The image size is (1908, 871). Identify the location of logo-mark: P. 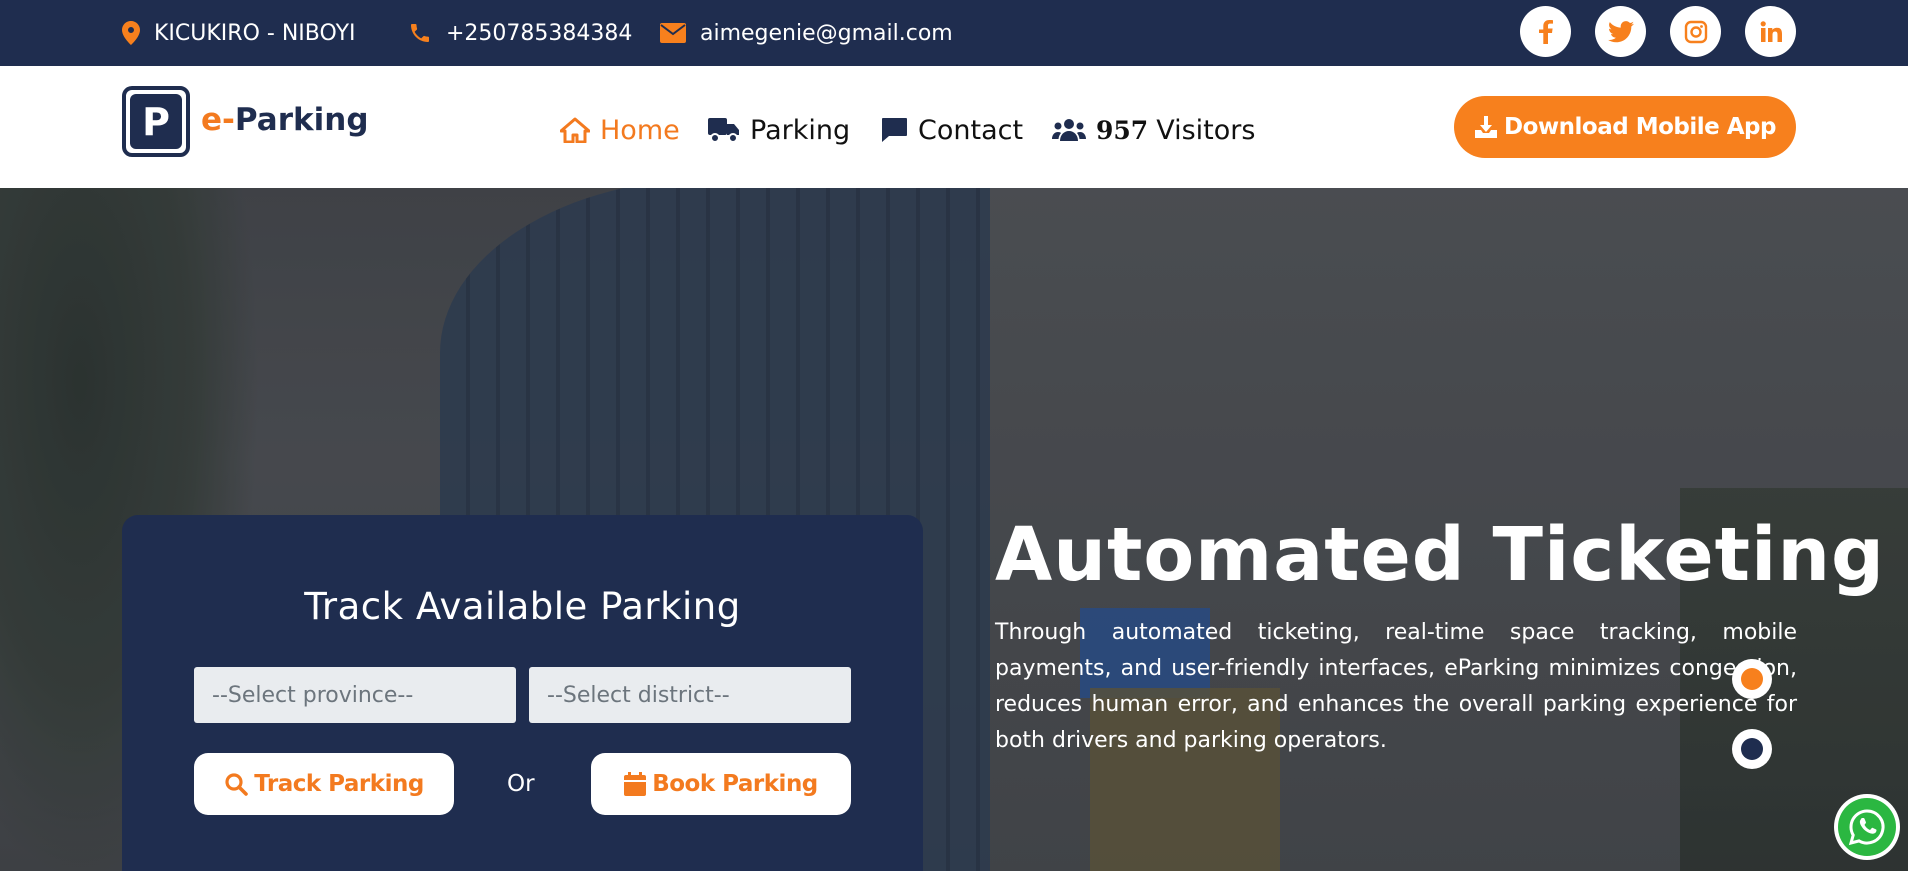
(156, 121).